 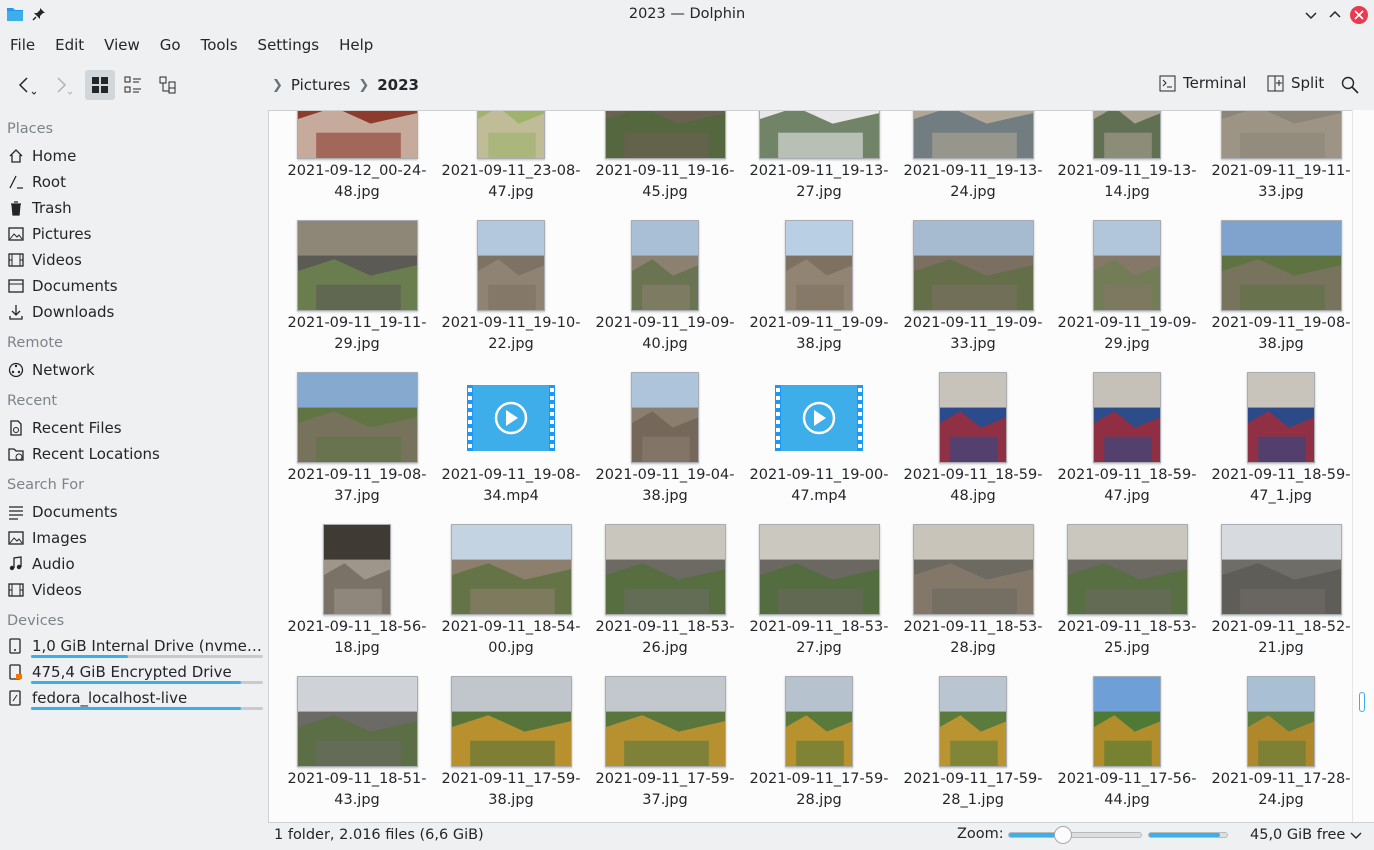 I want to click on sidebar-item-network: Network, so click(x=135, y=370).